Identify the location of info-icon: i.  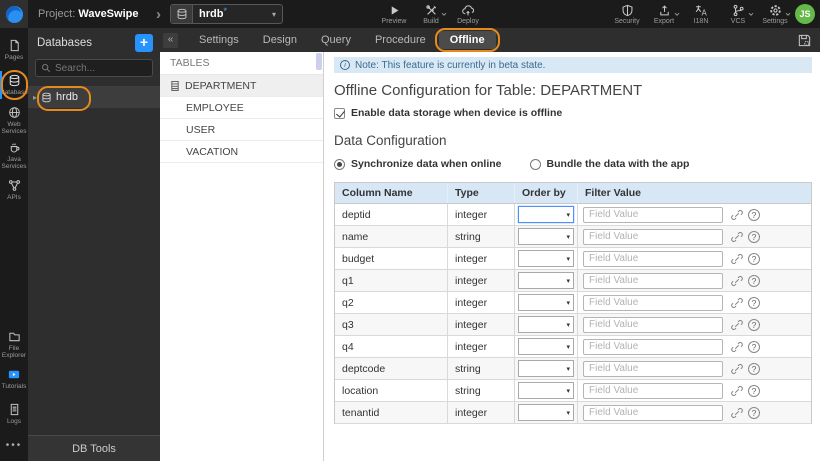
(345, 65).